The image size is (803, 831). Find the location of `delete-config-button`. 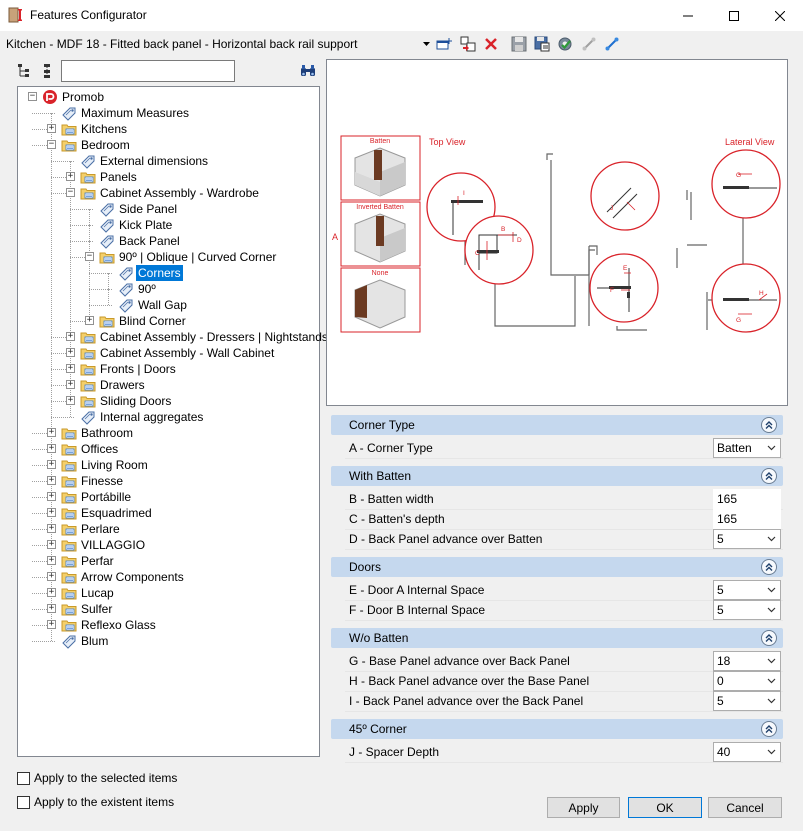

delete-config-button is located at coordinates (491, 44).